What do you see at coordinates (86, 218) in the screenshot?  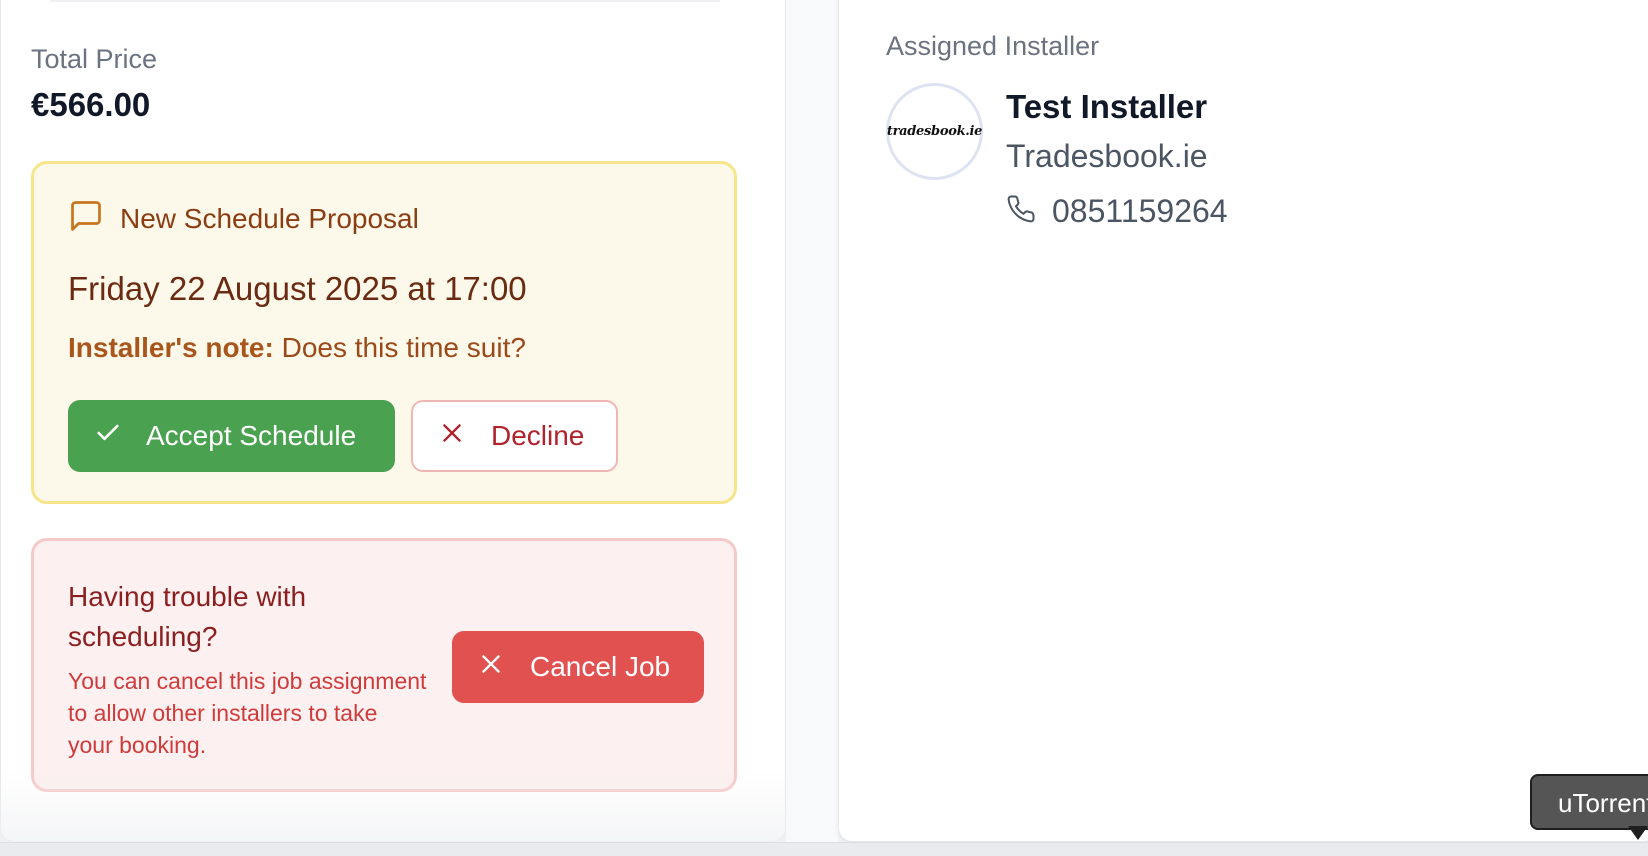 I see `message-square-icon` at bounding box center [86, 218].